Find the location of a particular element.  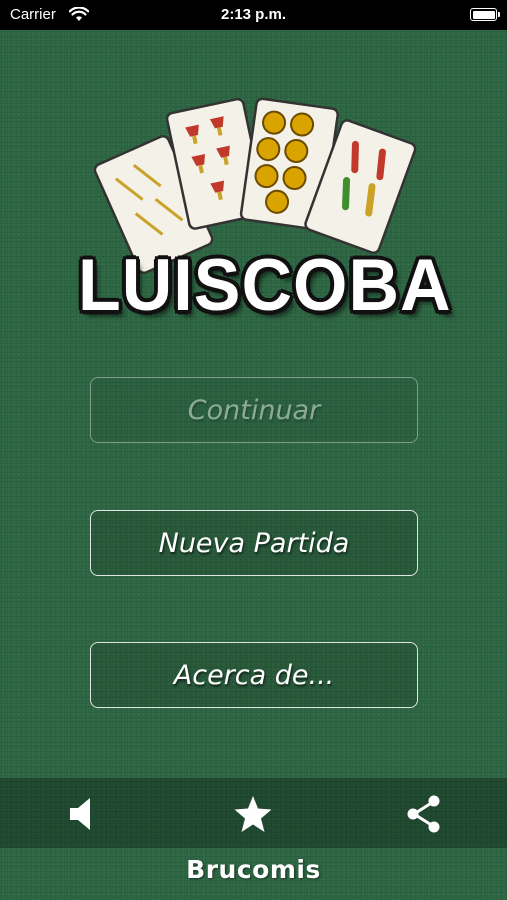

status-bar: Carrier 2:13 p.m. is located at coordinates (253, 15).